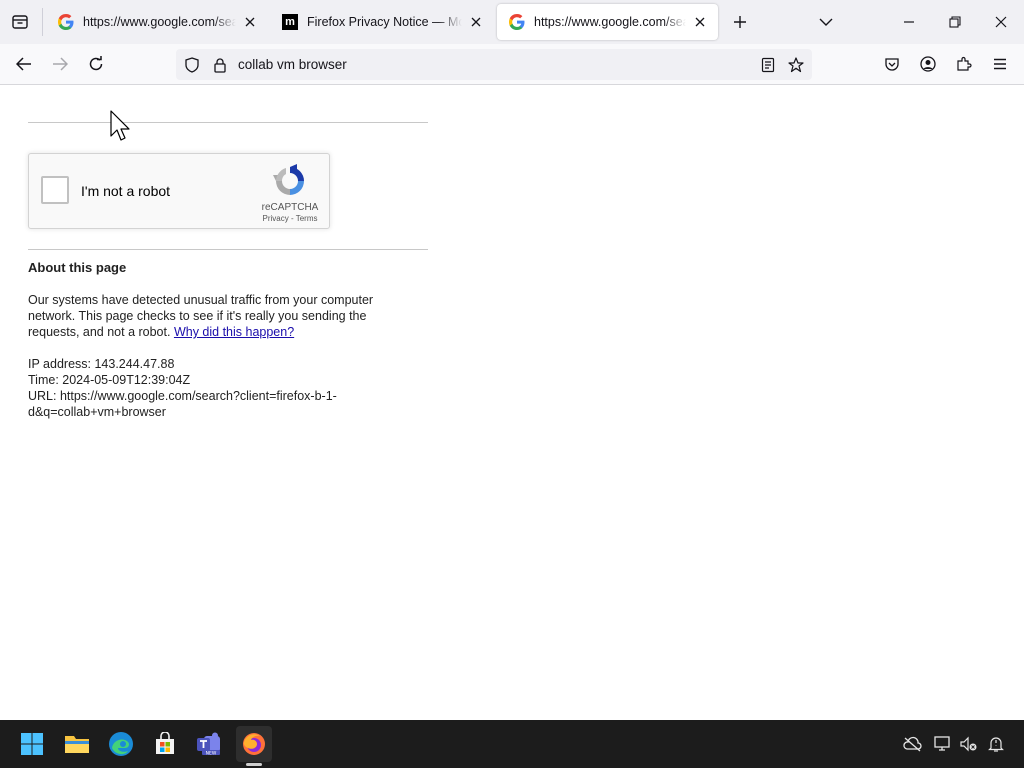  Describe the element at coordinates (796, 65) in the screenshot. I see `bookmark-star-icon` at that location.